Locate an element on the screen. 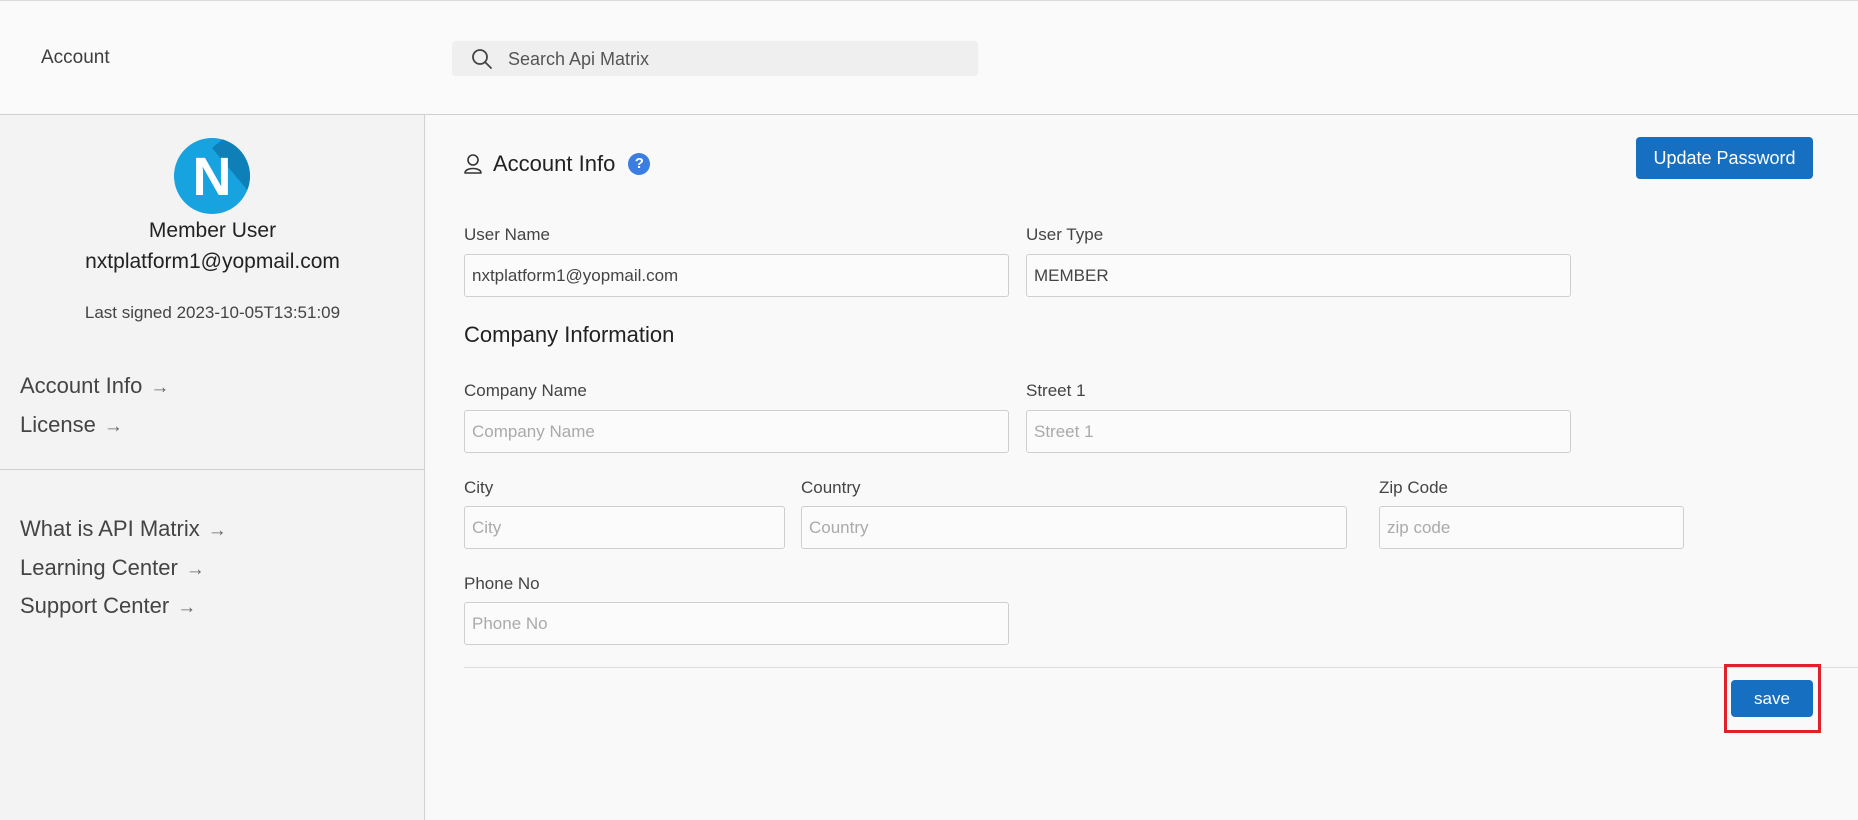 This screenshot has height=820, width=1858. sidebar-link-what-is-api-matrix: What is API Matrix → is located at coordinates (123, 529).